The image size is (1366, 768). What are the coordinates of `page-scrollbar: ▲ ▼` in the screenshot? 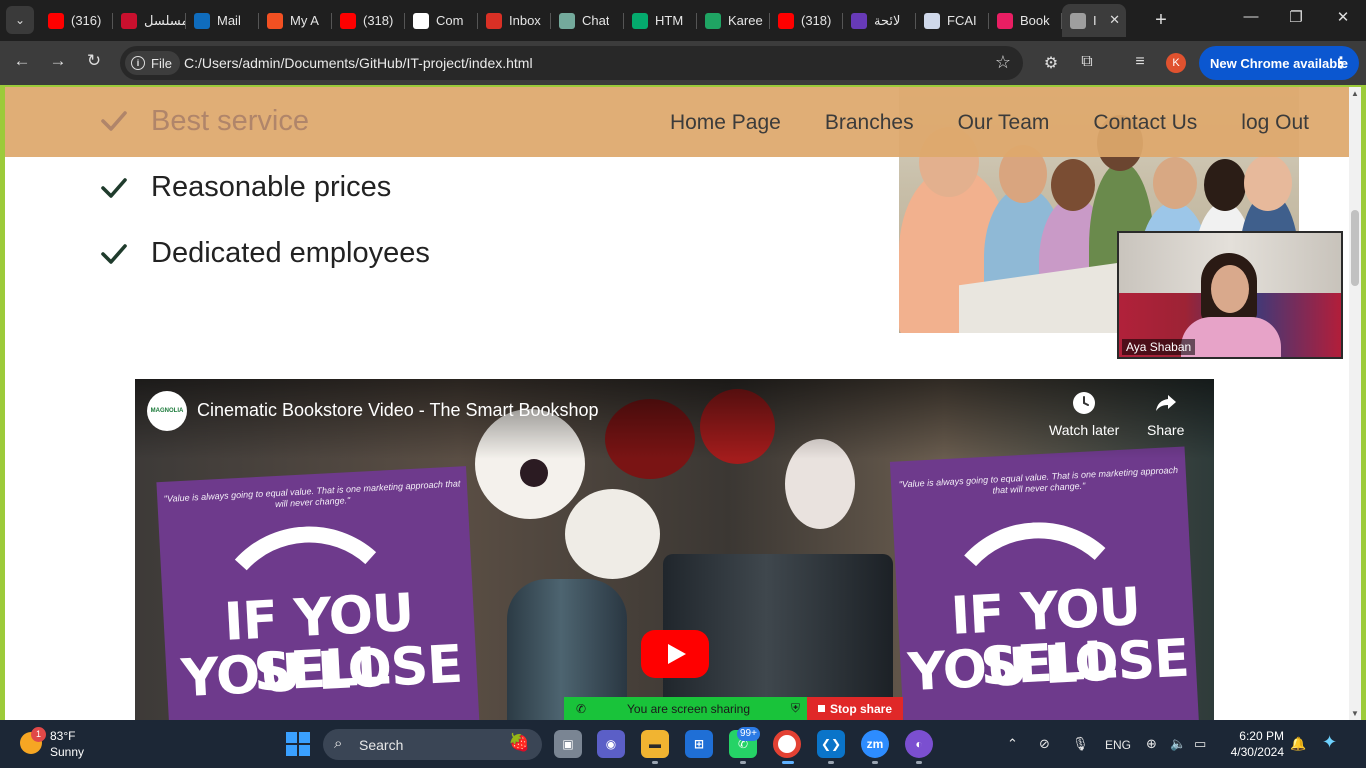 It's located at (1355, 403).